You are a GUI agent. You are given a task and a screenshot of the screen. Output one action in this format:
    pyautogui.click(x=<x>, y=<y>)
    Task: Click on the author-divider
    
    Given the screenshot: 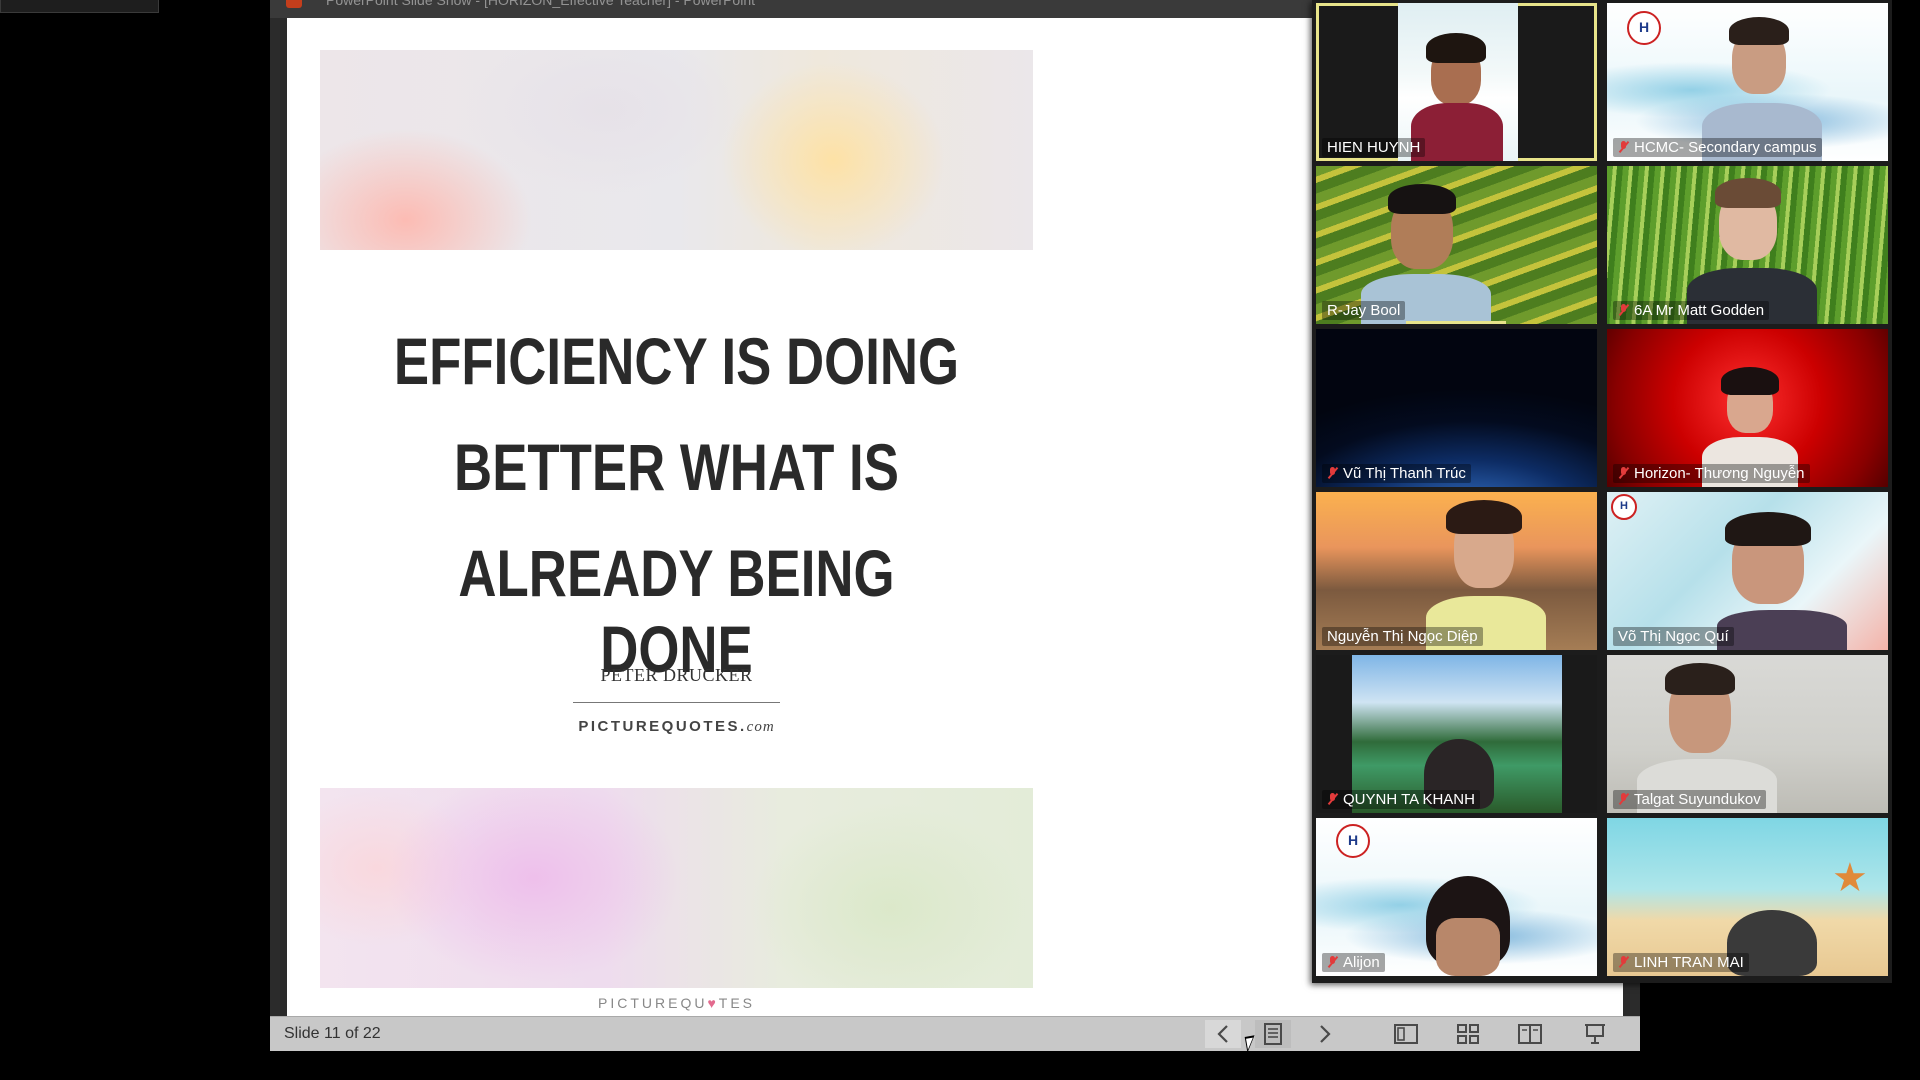 What is the action you would take?
    pyautogui.click(x=676, y=702)
    